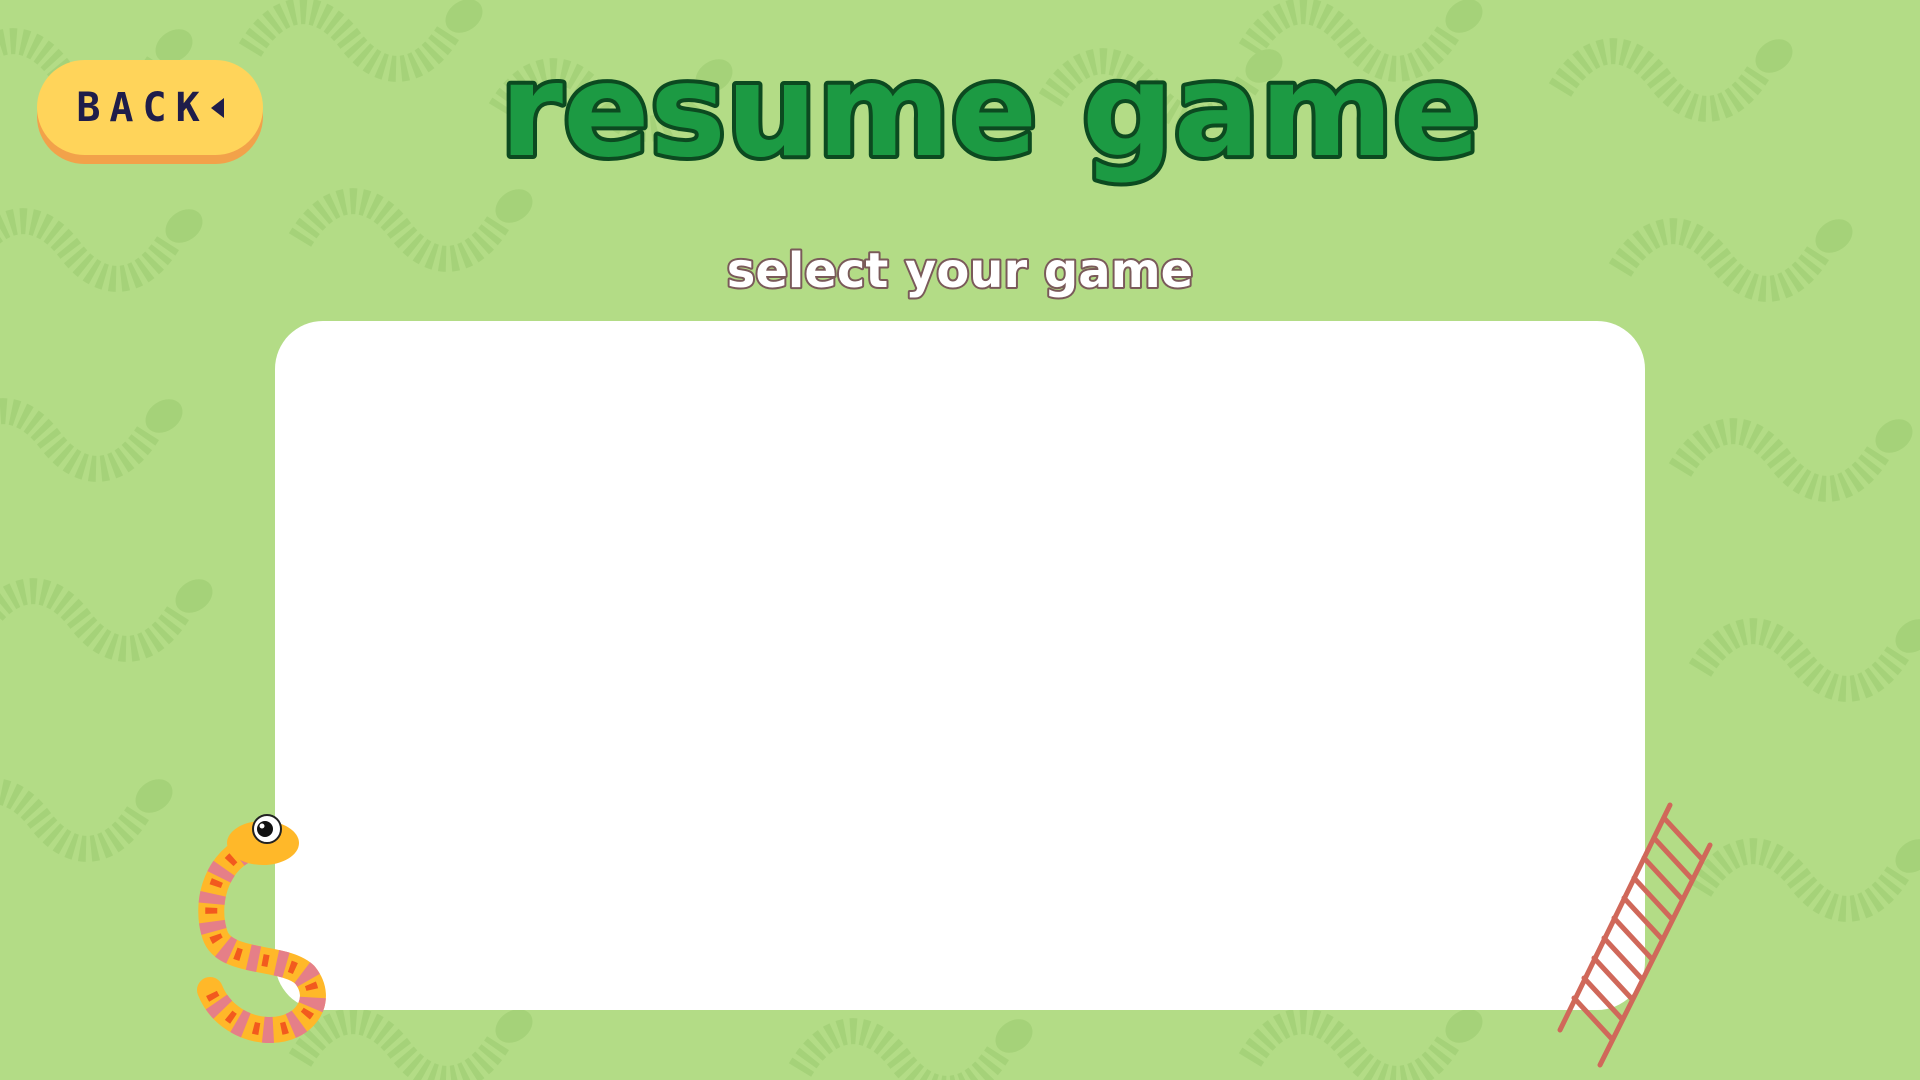 This screenshot has width=1920, height=1080. I want to click on back-arrow-icon, so click(217, 107).